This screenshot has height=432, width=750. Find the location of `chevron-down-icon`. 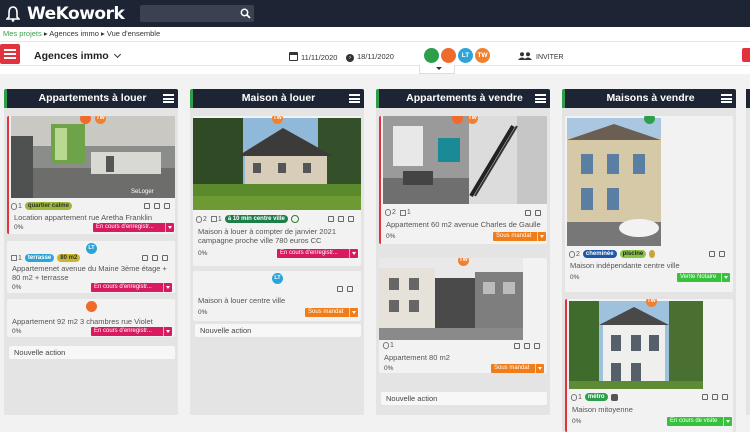

chevron-down-icon is located at coordinates (167, 287).